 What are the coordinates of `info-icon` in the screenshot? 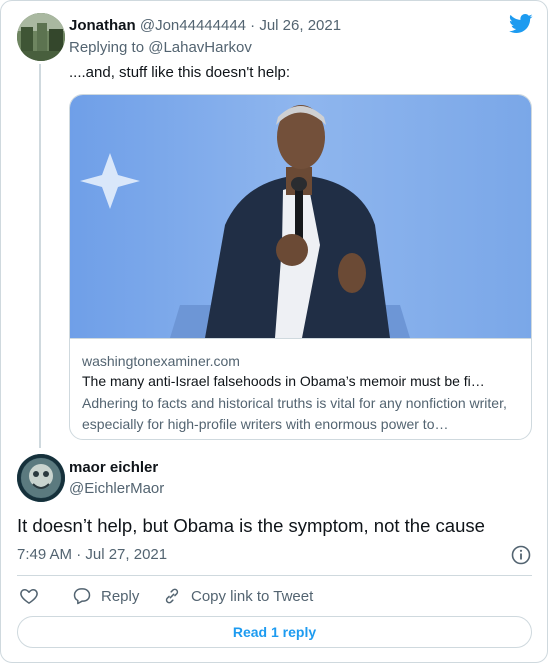 It's located at (521, 555).